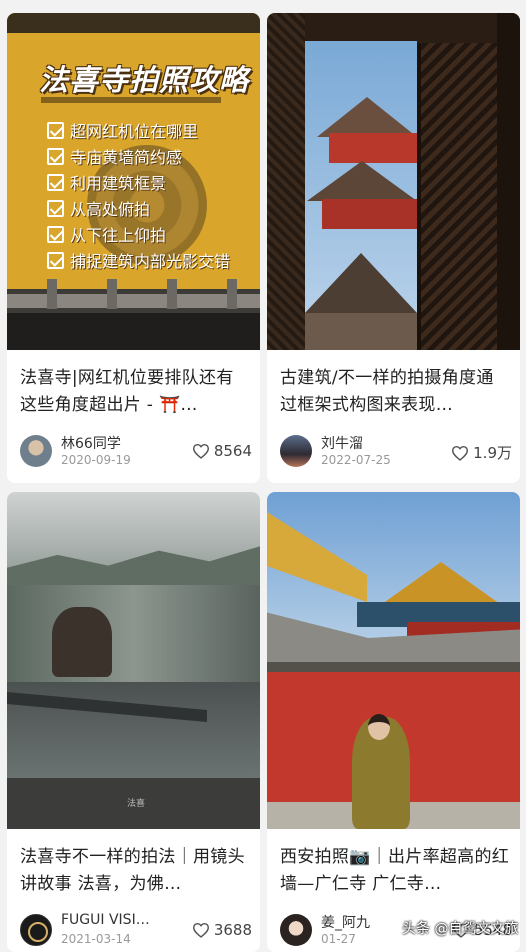 The image size is (526, 952). What do you see at coordinates (361, 331) in the screenshot?
I see `pagoda-base` at bounding box center [361, 331].